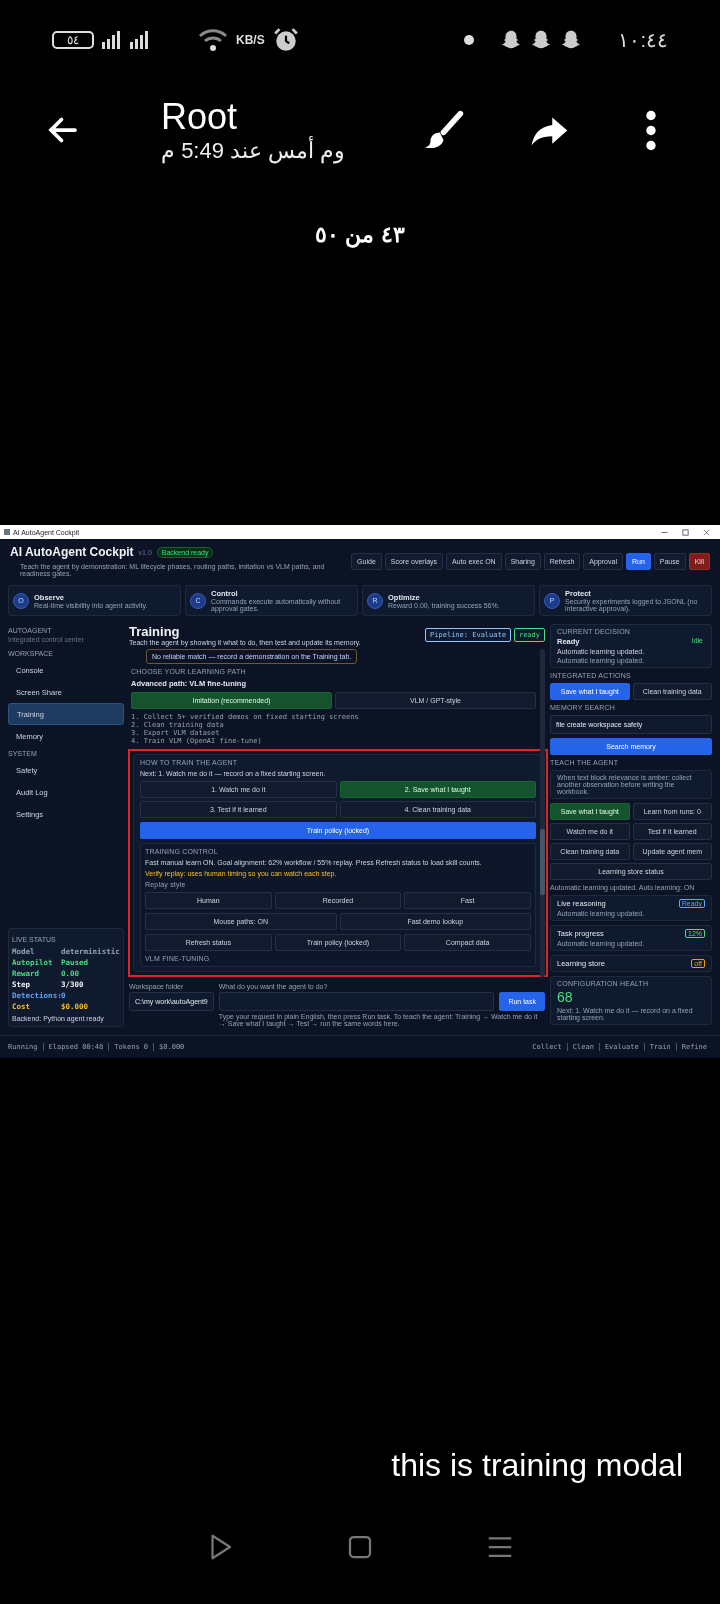 The width and height of the screenshot is (720, 1604). Describe the element at coordinates (200, 117) in the screenshot. I see `image-title: Root` at that location.